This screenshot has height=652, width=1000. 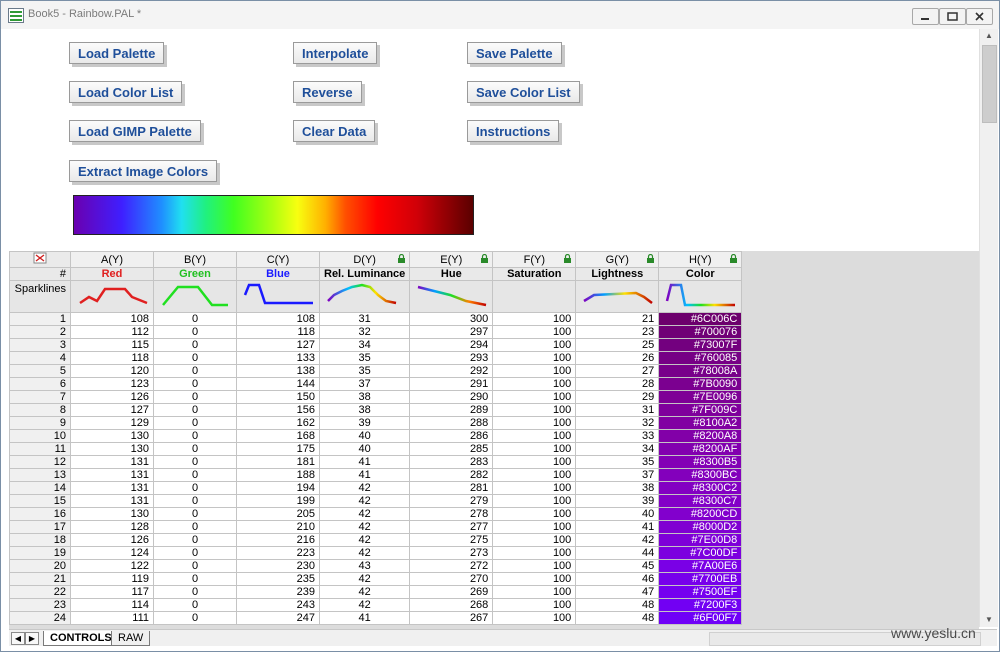 What do you see at coordinates (700, 488) in the screenshot?
I see `cell-color: #8300C2` at bounding box center [700, 488].